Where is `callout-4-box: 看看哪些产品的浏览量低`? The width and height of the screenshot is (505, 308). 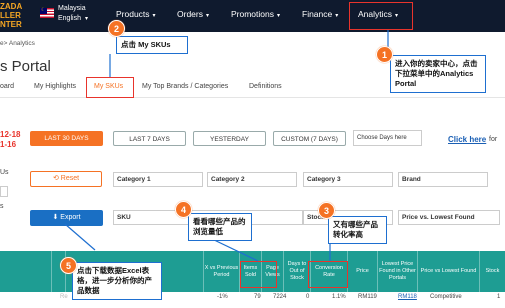 callout-4-box: 看看哪些产品的浏览量低 is located at coordinates (220, 227).